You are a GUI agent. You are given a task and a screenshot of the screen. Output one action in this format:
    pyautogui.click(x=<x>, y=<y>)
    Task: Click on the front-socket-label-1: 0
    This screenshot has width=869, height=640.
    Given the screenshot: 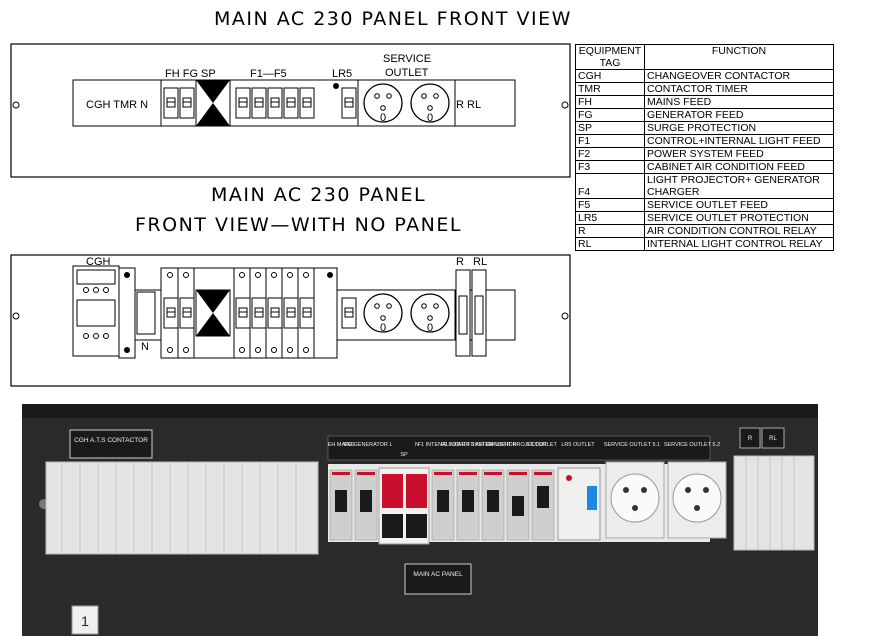 What is the action you would take?
    pyautogui.click(x=383, y=118)
    